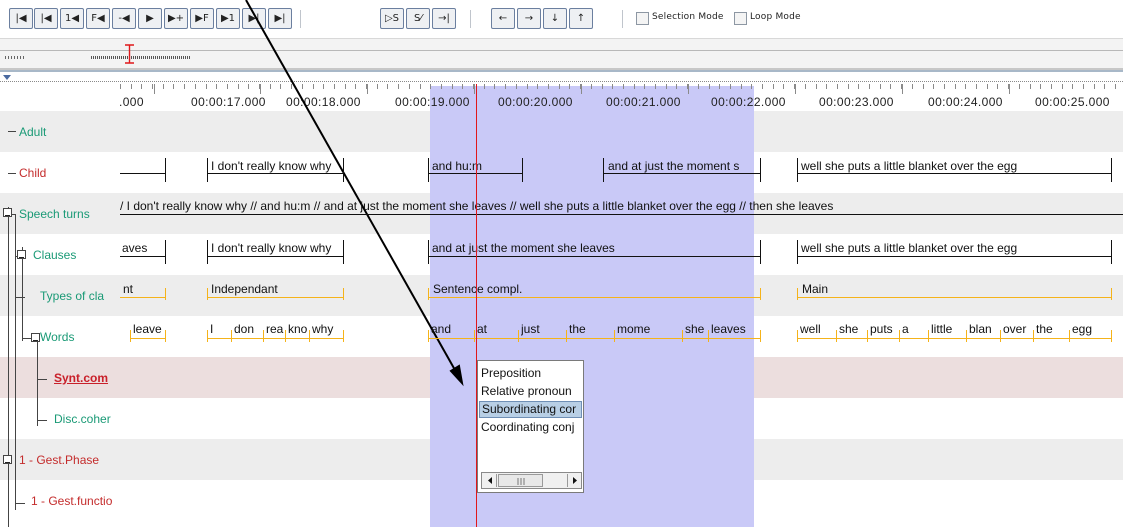 The image size is (1123, 527). What do you see at coordinates (884, 329) in the screenshot?
I see `word-annotation: puts` at bounding box center [884, 329].